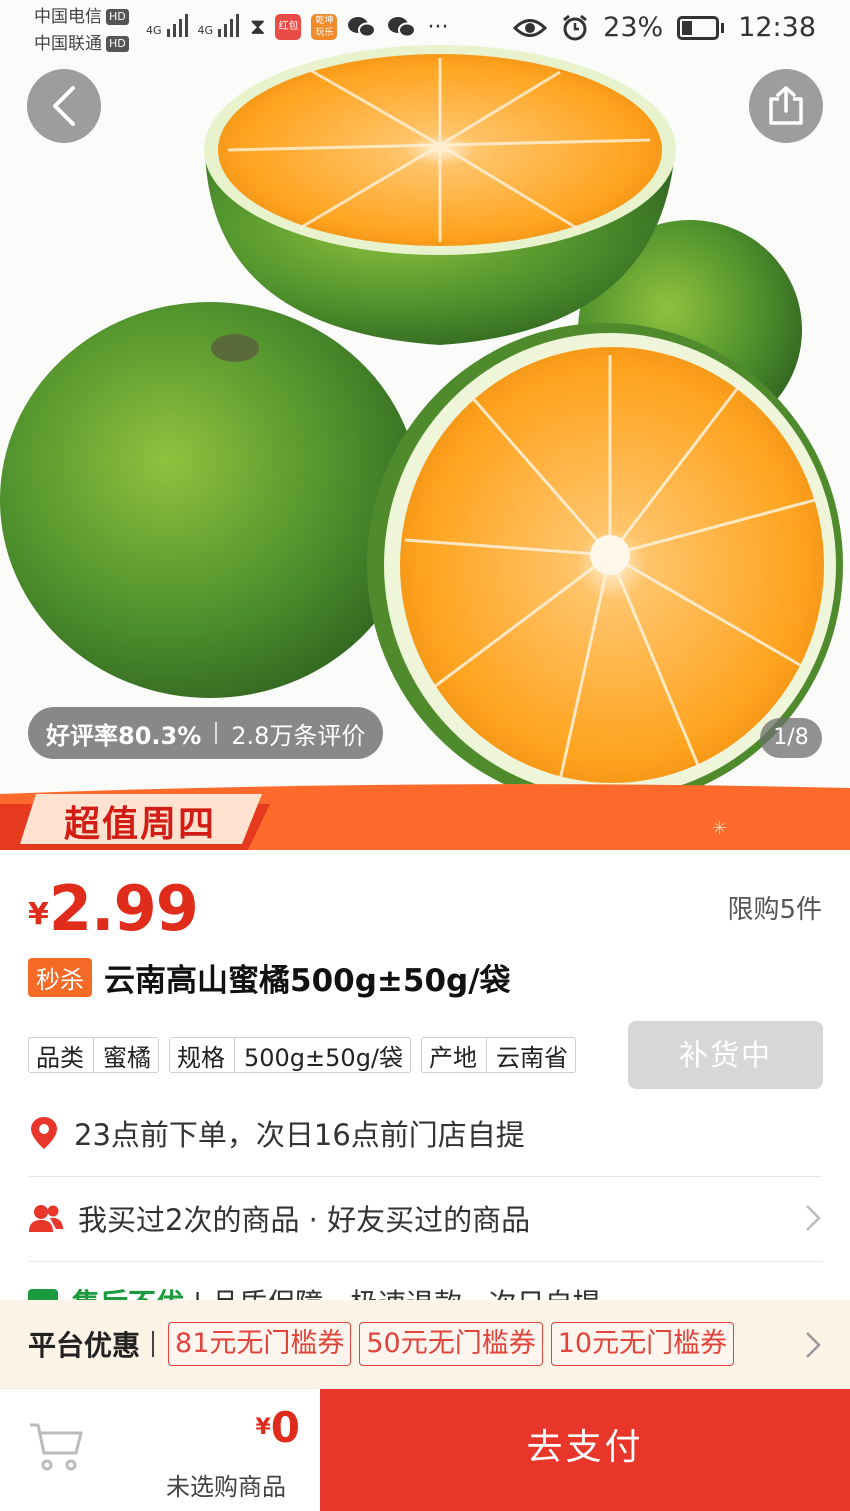 This screenshot has width=850, height=1511. What do you see at coordinates (206, 1055) in the screenshot?
I see `spec-key: 规格` at bounding box center [206, 1055].